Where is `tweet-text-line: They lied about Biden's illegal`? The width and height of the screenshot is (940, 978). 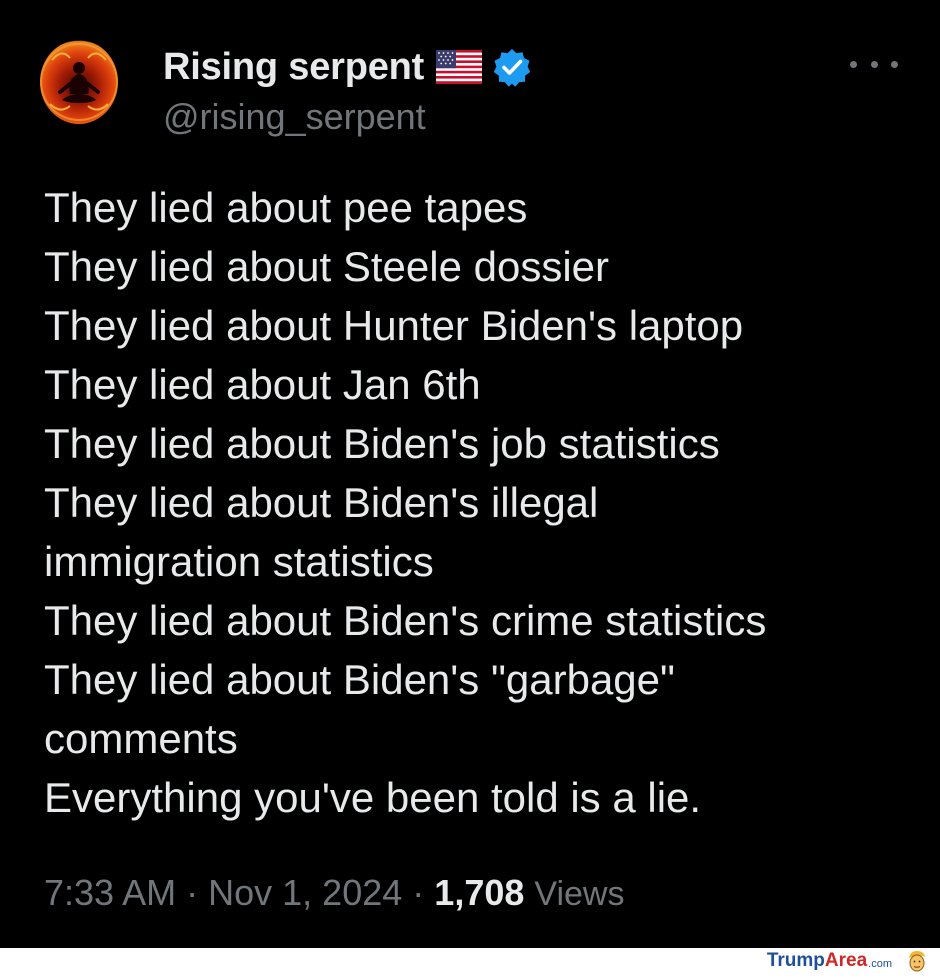 tweet-text-line: They lied about Biden's illegal is located at coordinates (321, 502).